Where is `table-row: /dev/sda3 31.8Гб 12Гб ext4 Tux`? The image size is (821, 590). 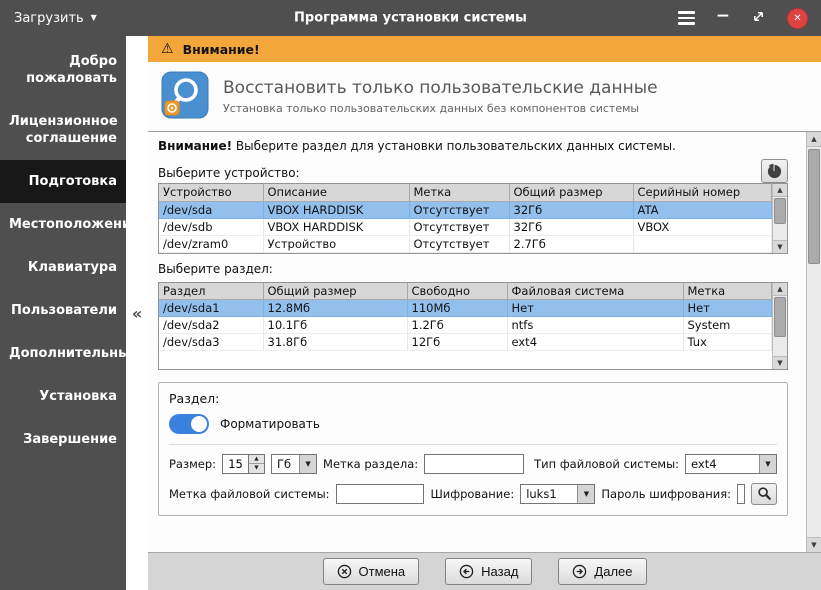 table-row: /dev/sda3 31.8Гб 12Гб ext4 Tux is located at coordinates (465, 342).